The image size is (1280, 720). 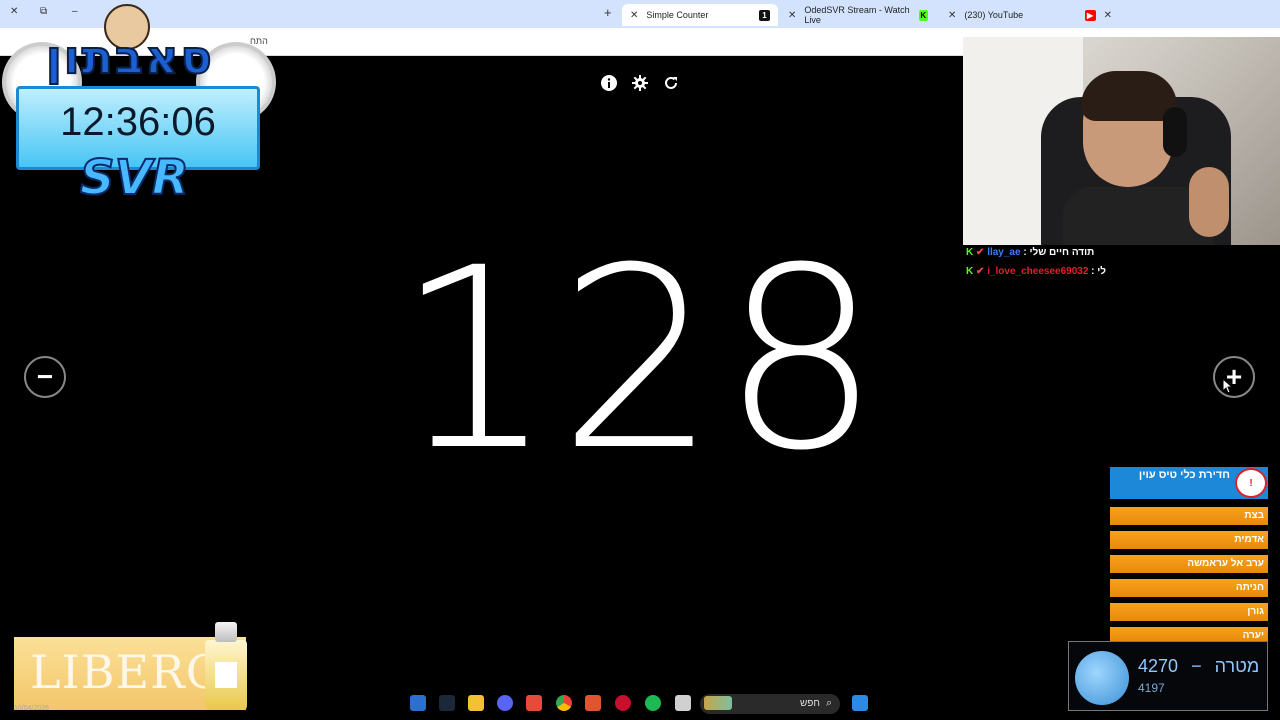 What do you see at coordinates (810, 703) in the screenshot?
I see `taskbar-search-placeholder: חפש` at bounding box center [810, 703].